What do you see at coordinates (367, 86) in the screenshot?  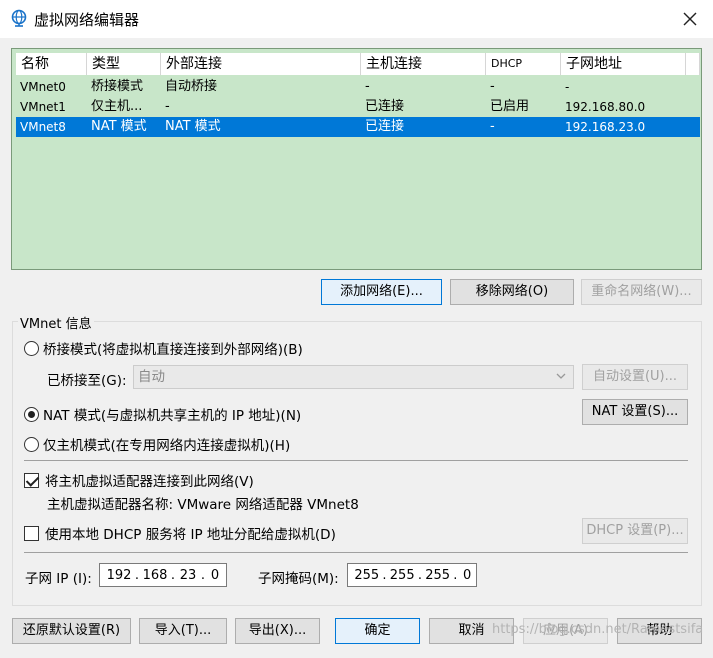 I see `cell-host: -` at bounding box center [367, 86].